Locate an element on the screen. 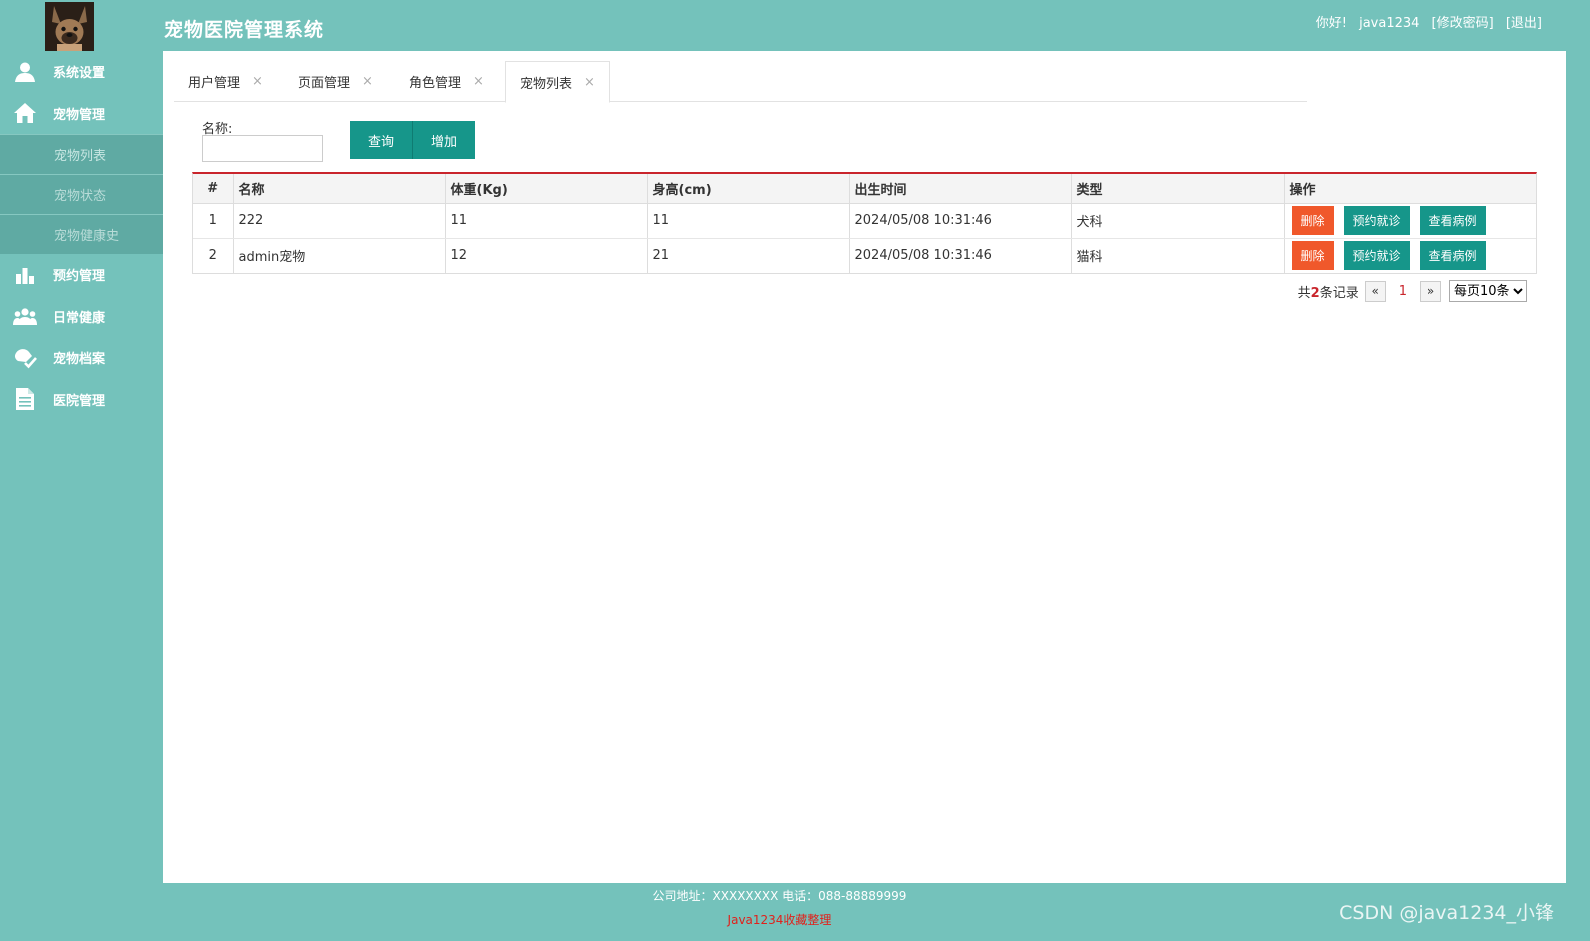  sidebar-item-hospital-management: 医院管理 is located at coordinates (81, 400).